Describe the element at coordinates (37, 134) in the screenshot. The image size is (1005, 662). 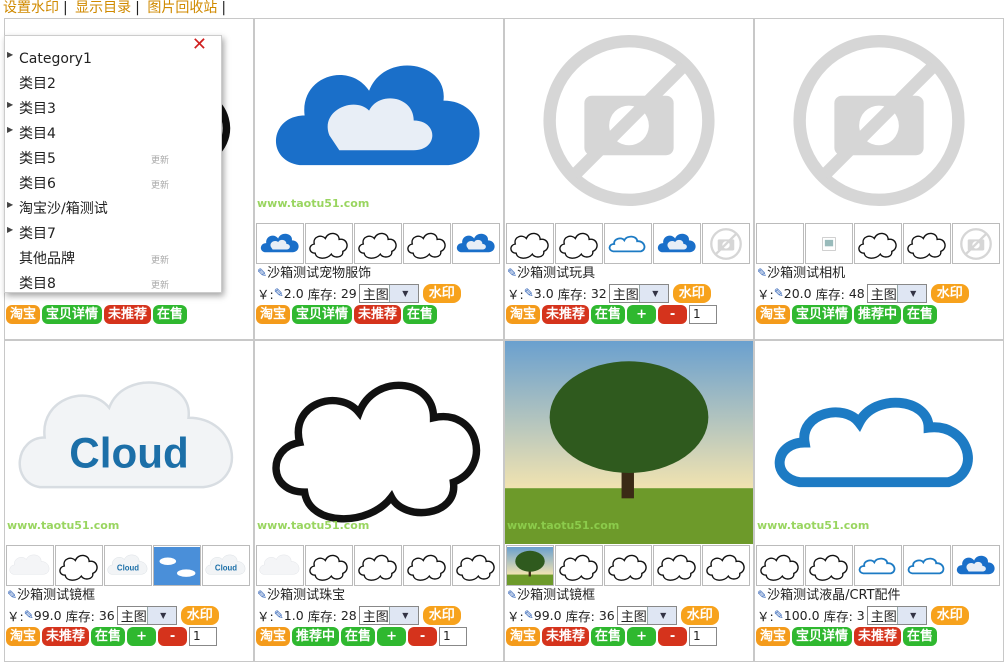
I see `category-menu-item: 类目4` at that location.